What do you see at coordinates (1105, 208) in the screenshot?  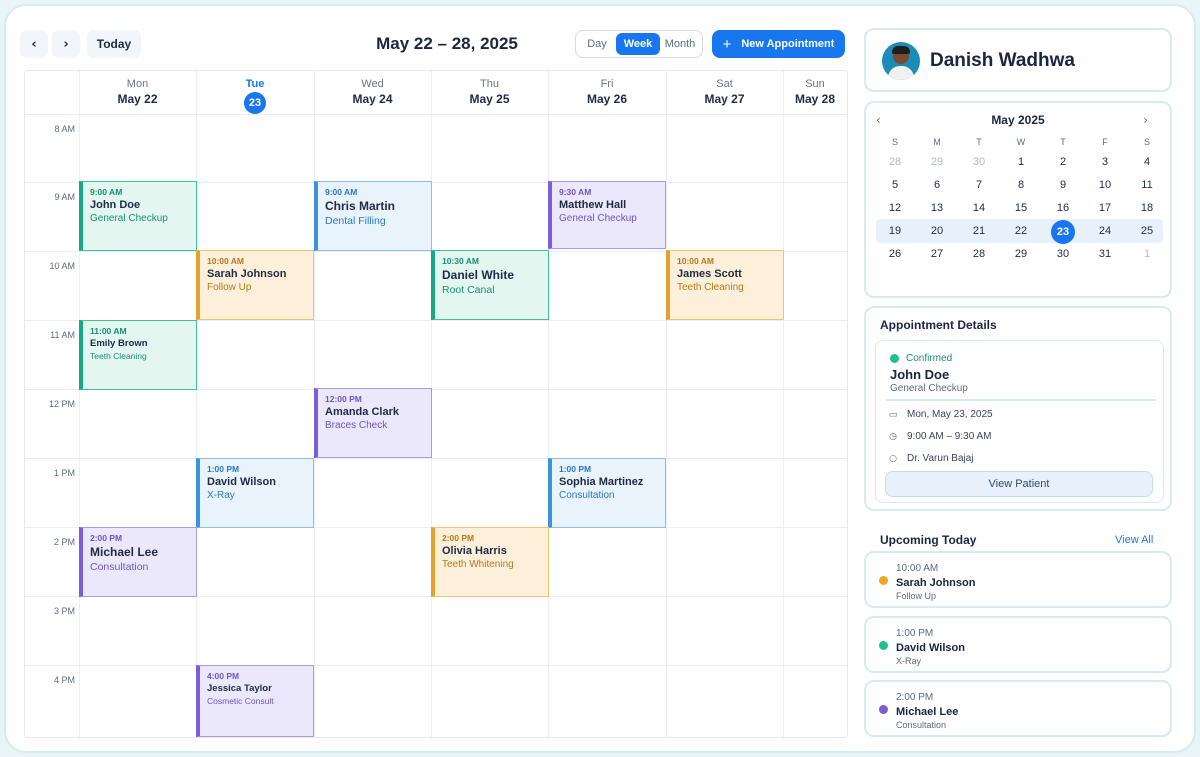 I see `mini-calendar-day: 17` at bounding box center [1105, 208].